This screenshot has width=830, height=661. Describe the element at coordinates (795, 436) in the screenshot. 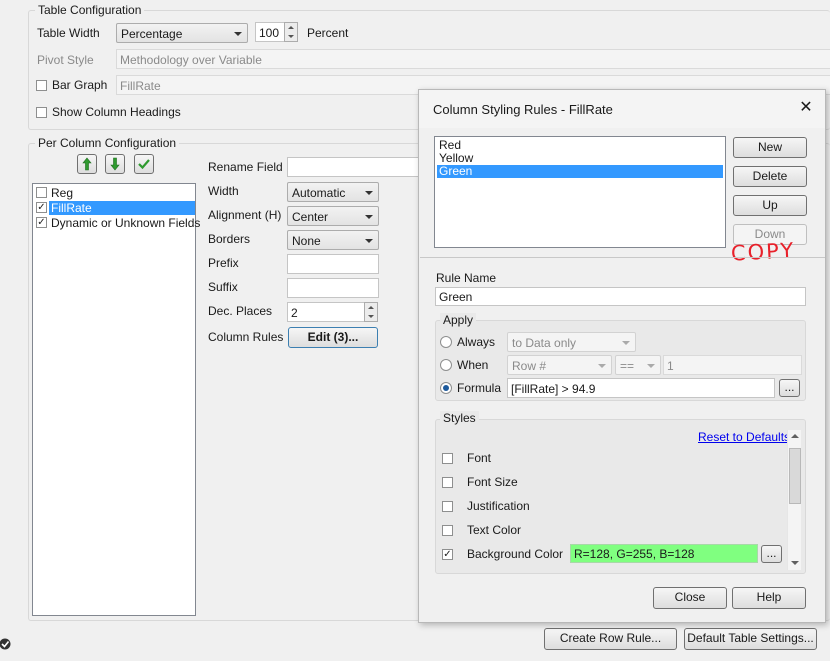

I see `scroll-up-icon` at that location.